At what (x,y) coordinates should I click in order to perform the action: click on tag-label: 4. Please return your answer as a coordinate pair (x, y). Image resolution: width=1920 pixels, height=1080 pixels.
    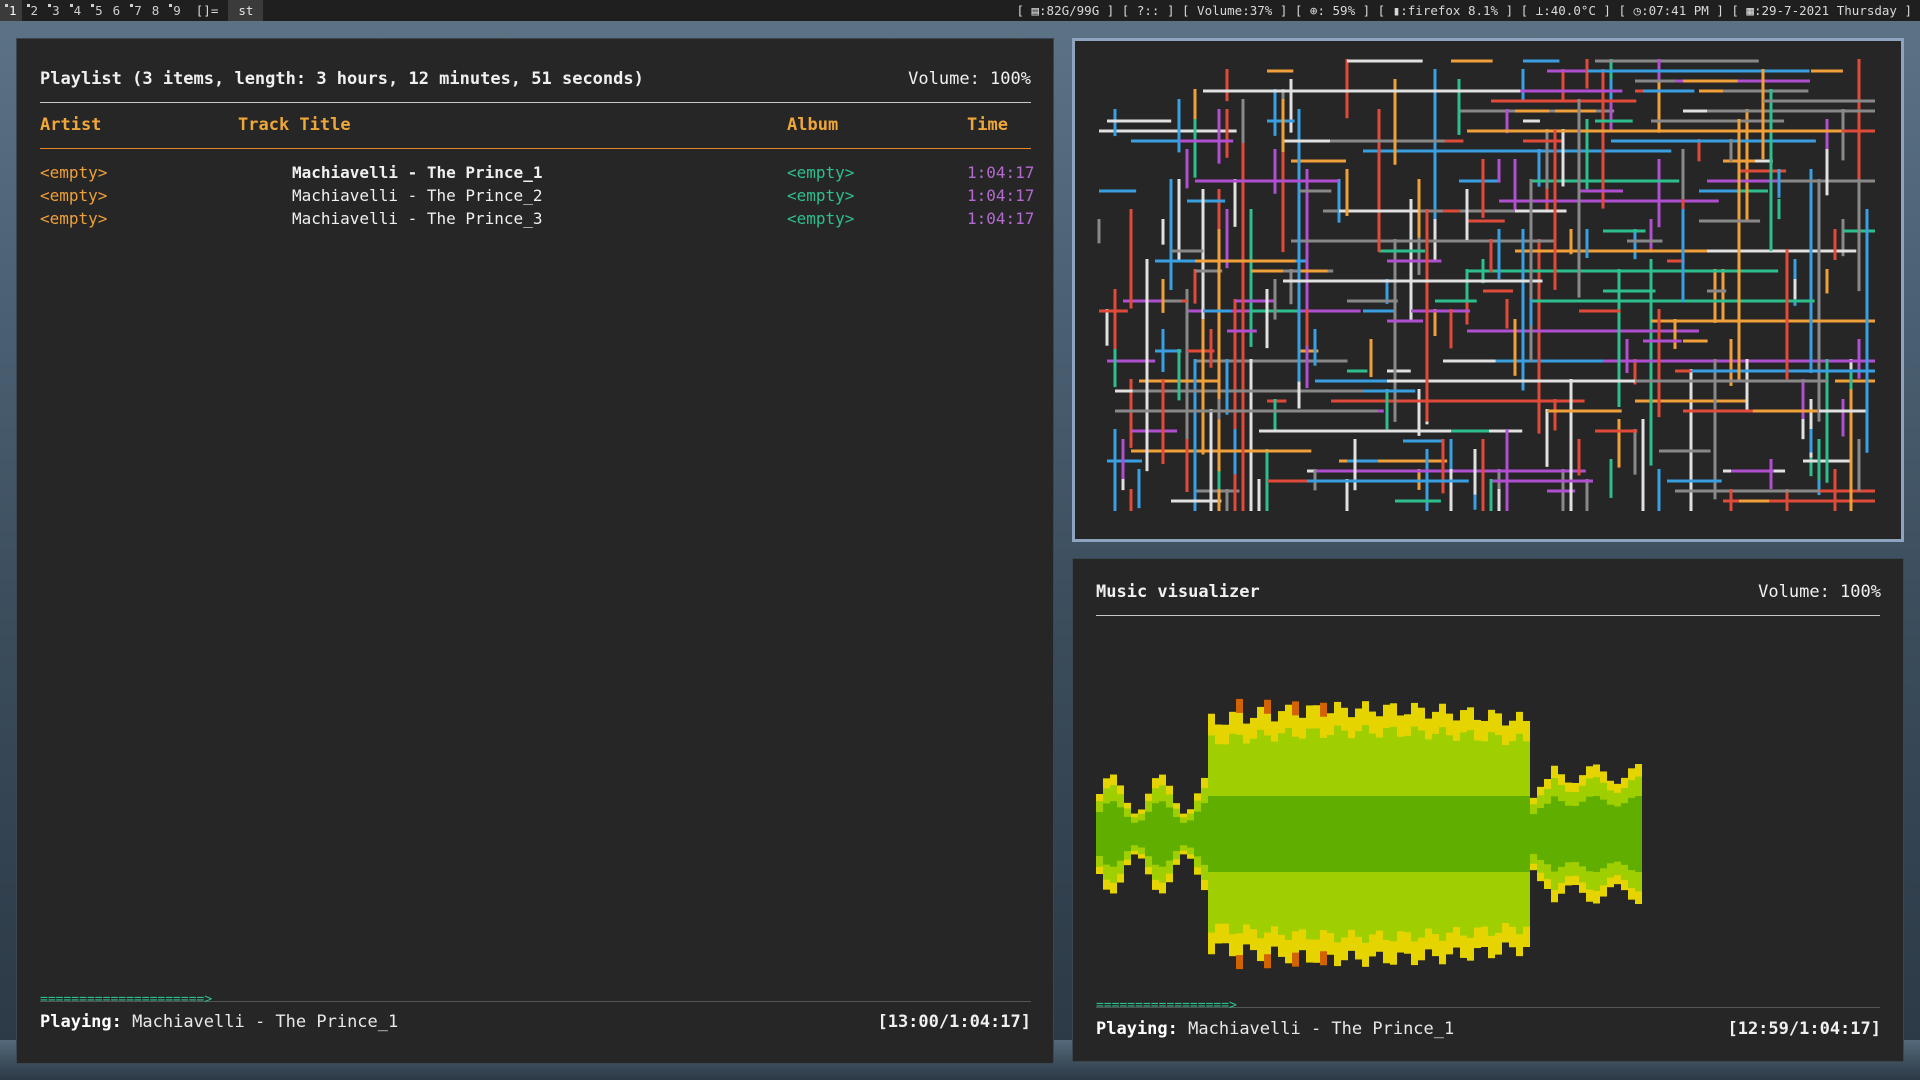
    Looking at the image, I should click on (77, 10).